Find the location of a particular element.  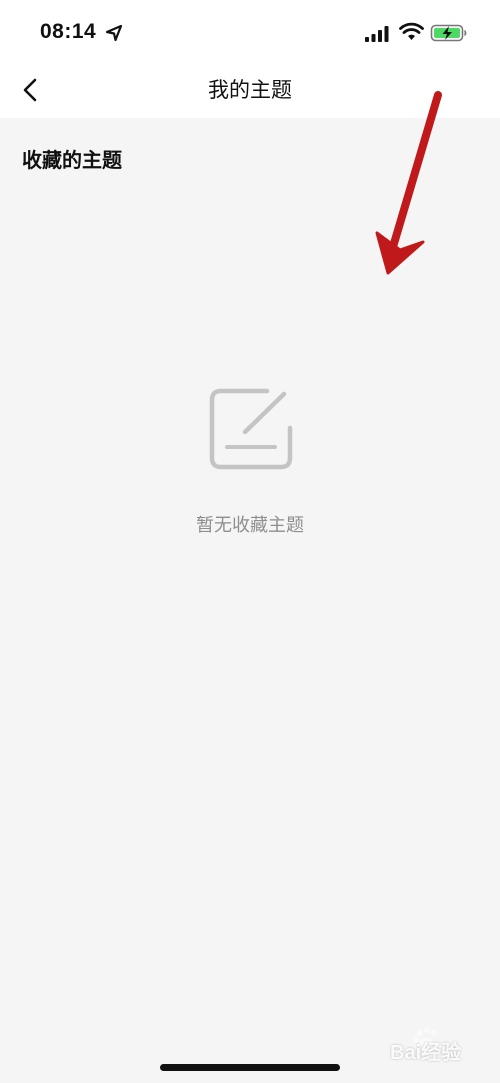

status-bar: 08:14 is located at coordinates (250, 33).